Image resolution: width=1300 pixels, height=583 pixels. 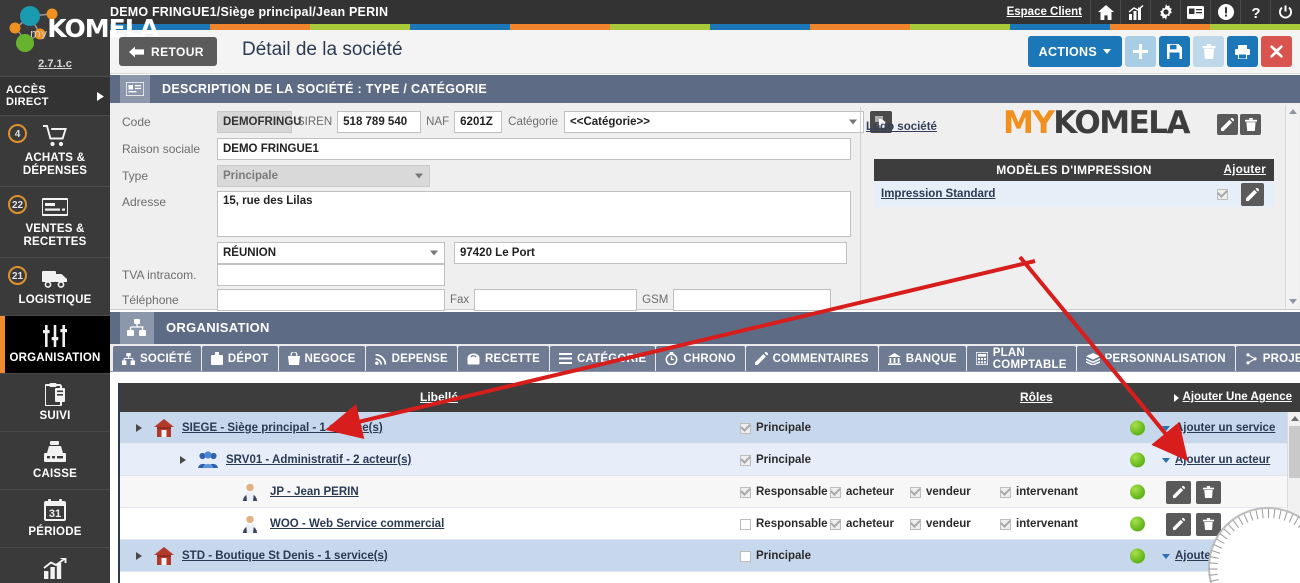 What do you see at coordinates (1250, 124) in the screenshot?
I see `logo-delete-button` at bounding box center [1250, 124].